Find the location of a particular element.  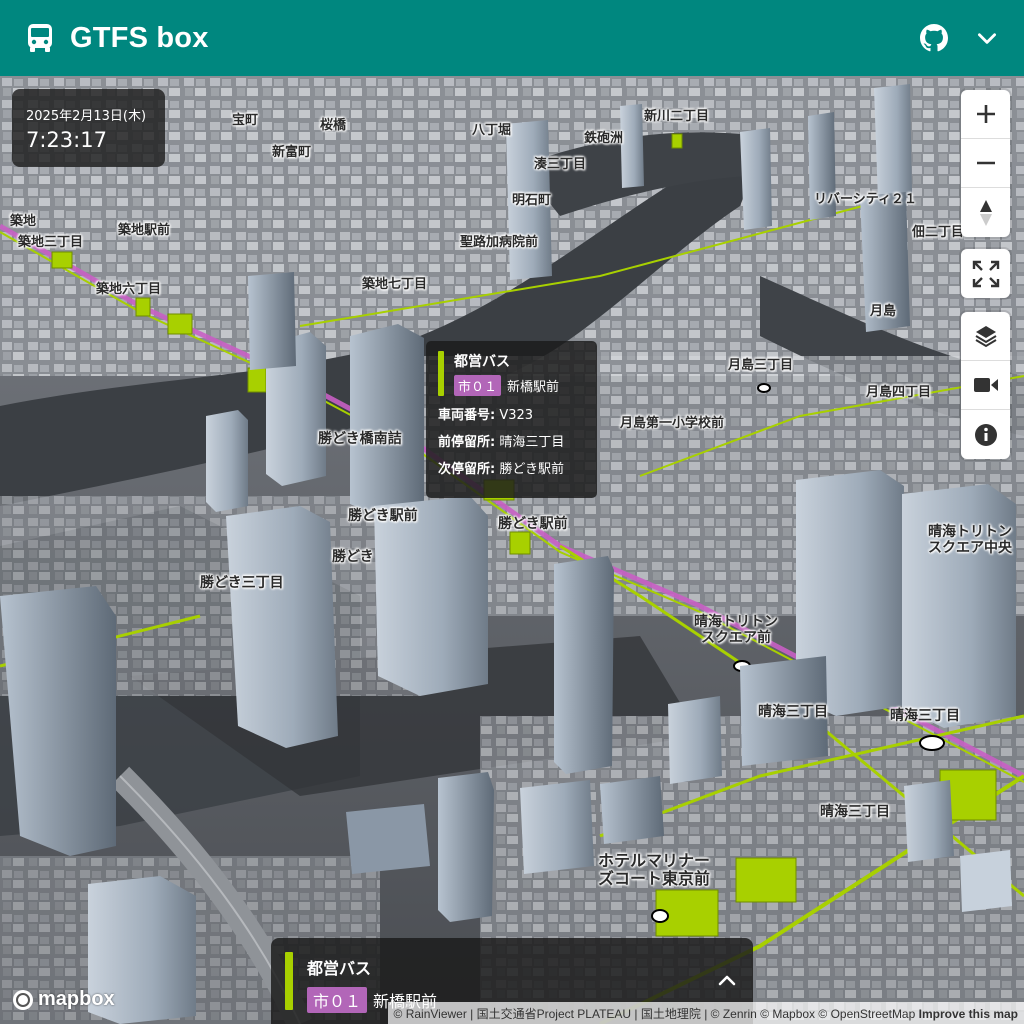

popup-headsign: 新橋駅前 is located at coordinates (533, 387).